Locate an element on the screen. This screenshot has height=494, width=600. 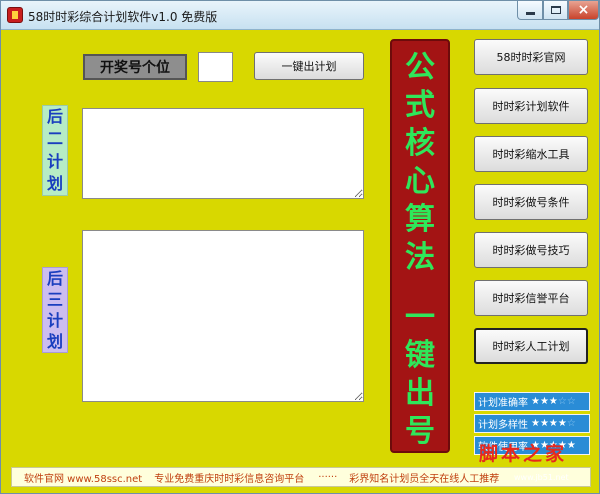
plan-2-label-char: 划 is located at coordinates (54, 183).